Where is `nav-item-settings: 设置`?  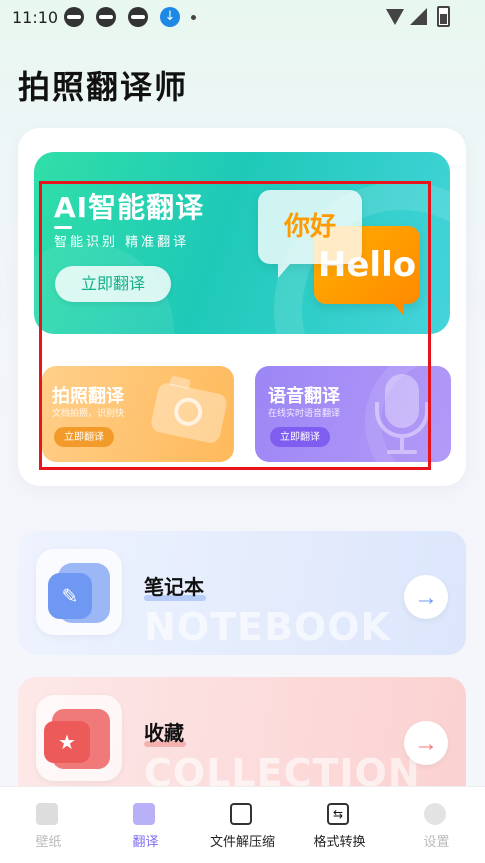 nav-item-settings: 设置 is located at coordinates (436, 825).